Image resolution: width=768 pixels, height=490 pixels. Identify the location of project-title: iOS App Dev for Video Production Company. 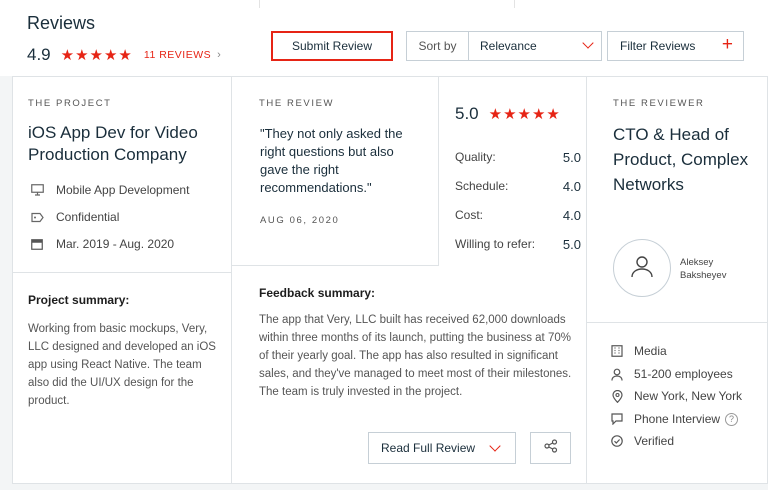
(113, 143).